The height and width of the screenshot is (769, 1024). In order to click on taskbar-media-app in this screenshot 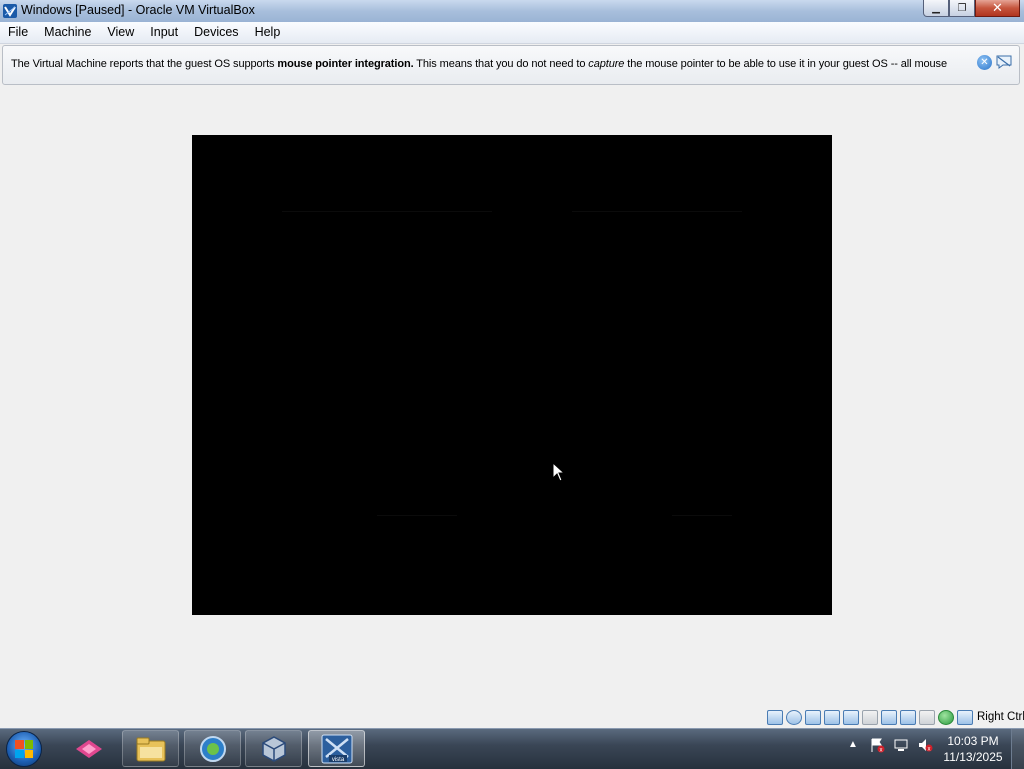, I will do `click(212, 748)`.